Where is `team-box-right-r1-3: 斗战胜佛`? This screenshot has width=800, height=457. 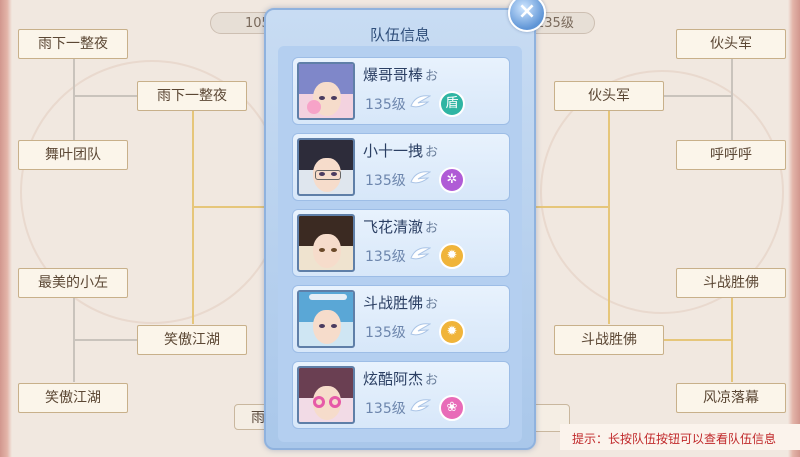 team-box-right-r1-3: 斗战胜佛 is located at coordinates (731, 283).